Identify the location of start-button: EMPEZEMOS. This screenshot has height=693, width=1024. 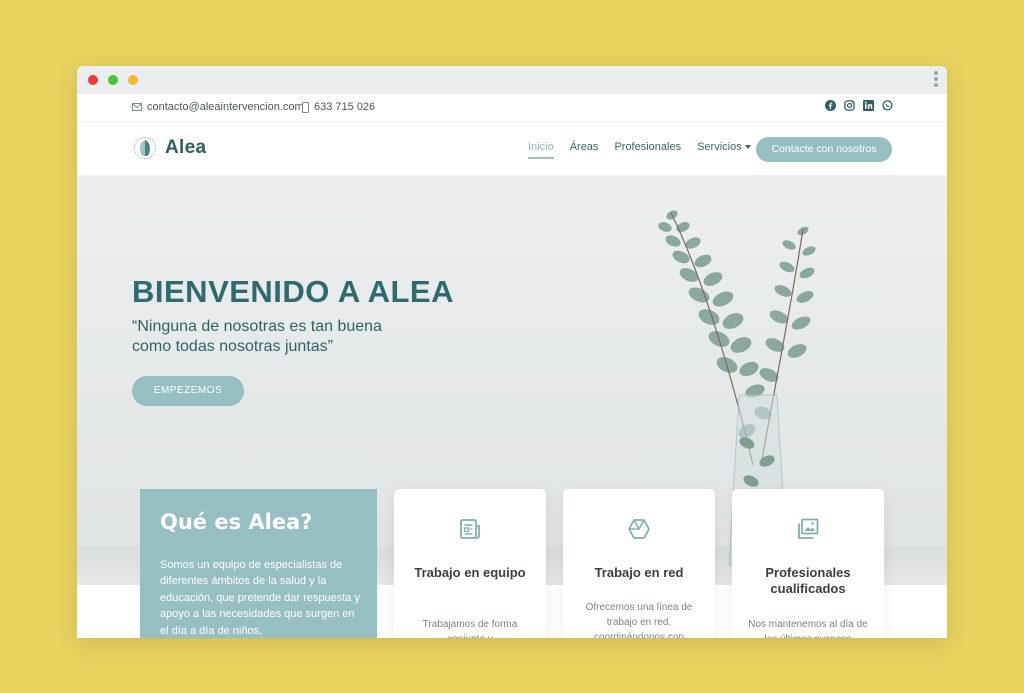
(188, 391).